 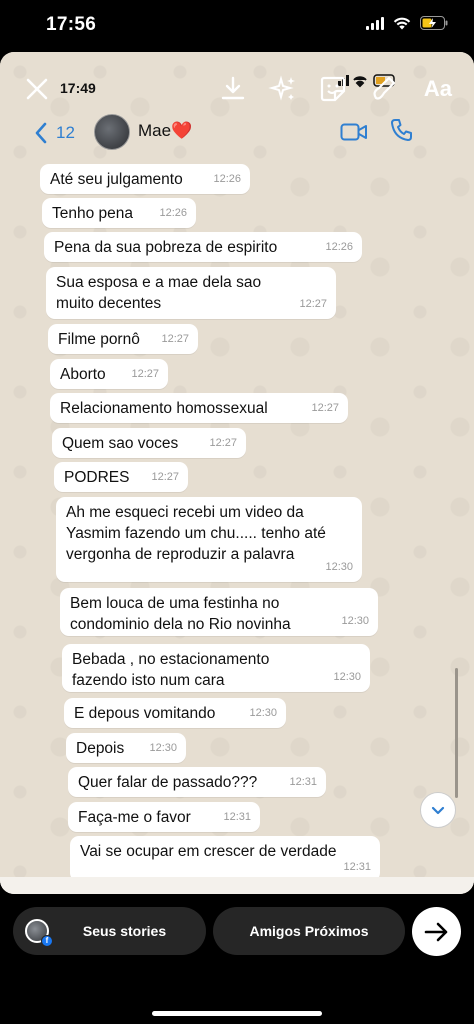 I want to click on story-share-bar: f Seus stories Amigos Próximos, so click(x=237, y=960).